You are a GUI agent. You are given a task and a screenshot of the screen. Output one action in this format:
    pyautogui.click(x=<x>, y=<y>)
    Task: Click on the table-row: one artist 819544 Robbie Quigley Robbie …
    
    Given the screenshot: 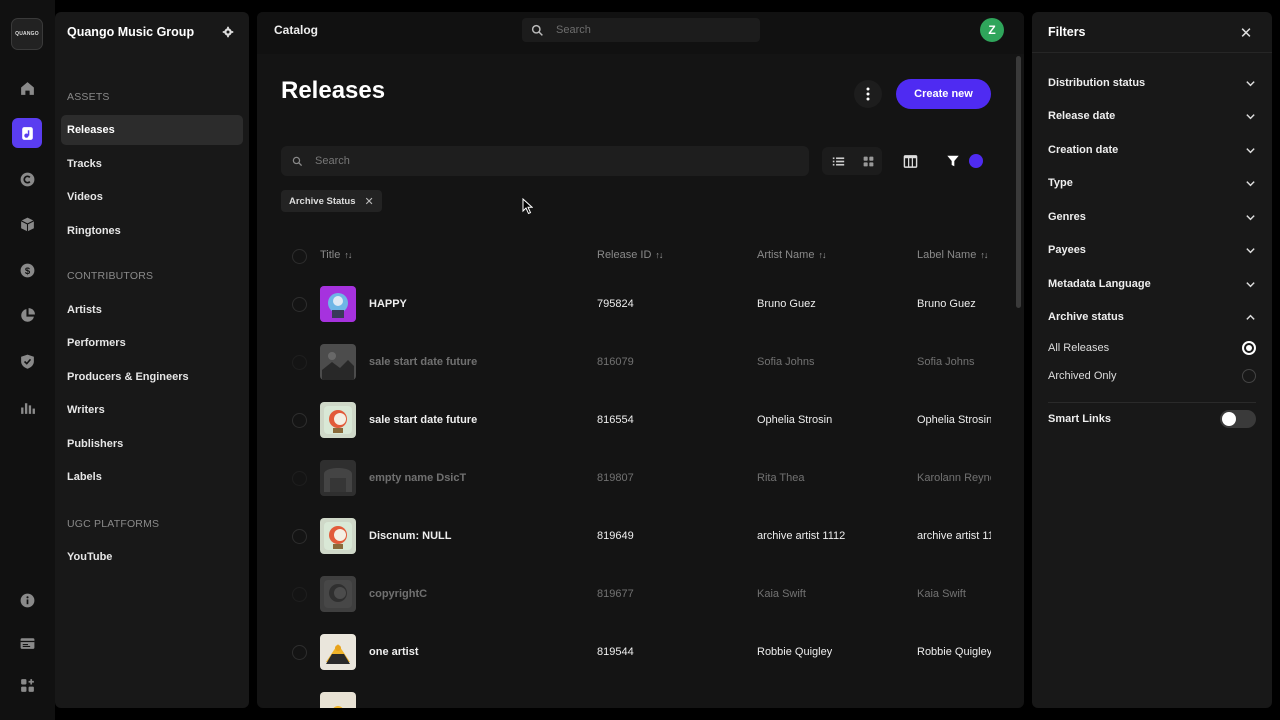 What is the action you would take?
    pyautogui.click(x=627, y=653)
    